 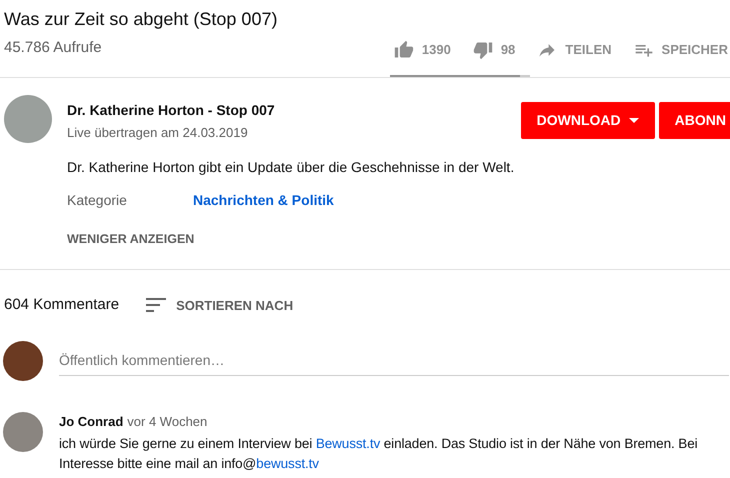 I want to click on commenter-avatar, so click(x=23, y=432).